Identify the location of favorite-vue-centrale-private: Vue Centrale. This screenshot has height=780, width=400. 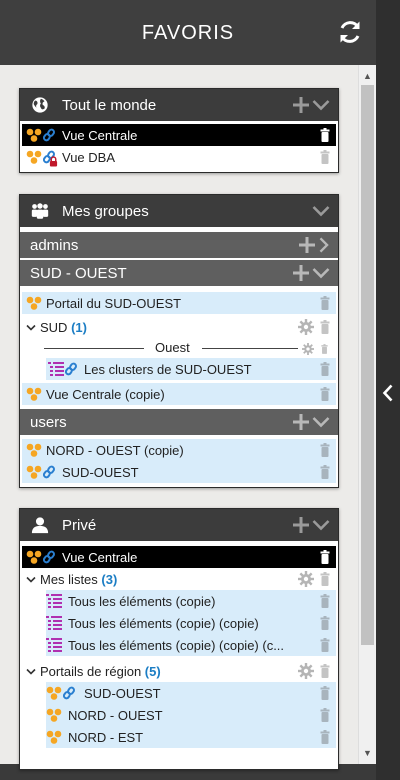
(179, 557).